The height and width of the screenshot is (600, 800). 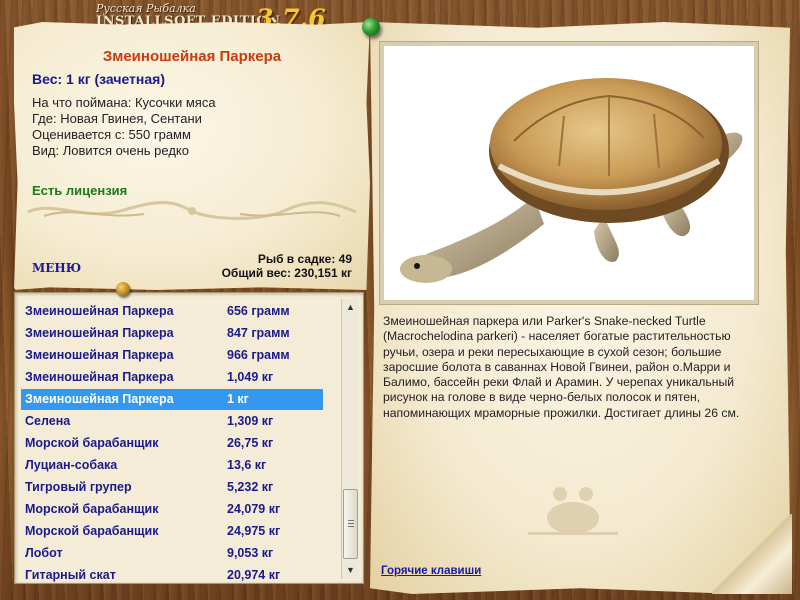 What do you see at coordinates (192, 56) in the screenshot?
I see `fish-name: Змеиношейная Паркера` at bounding box center [192, 56].